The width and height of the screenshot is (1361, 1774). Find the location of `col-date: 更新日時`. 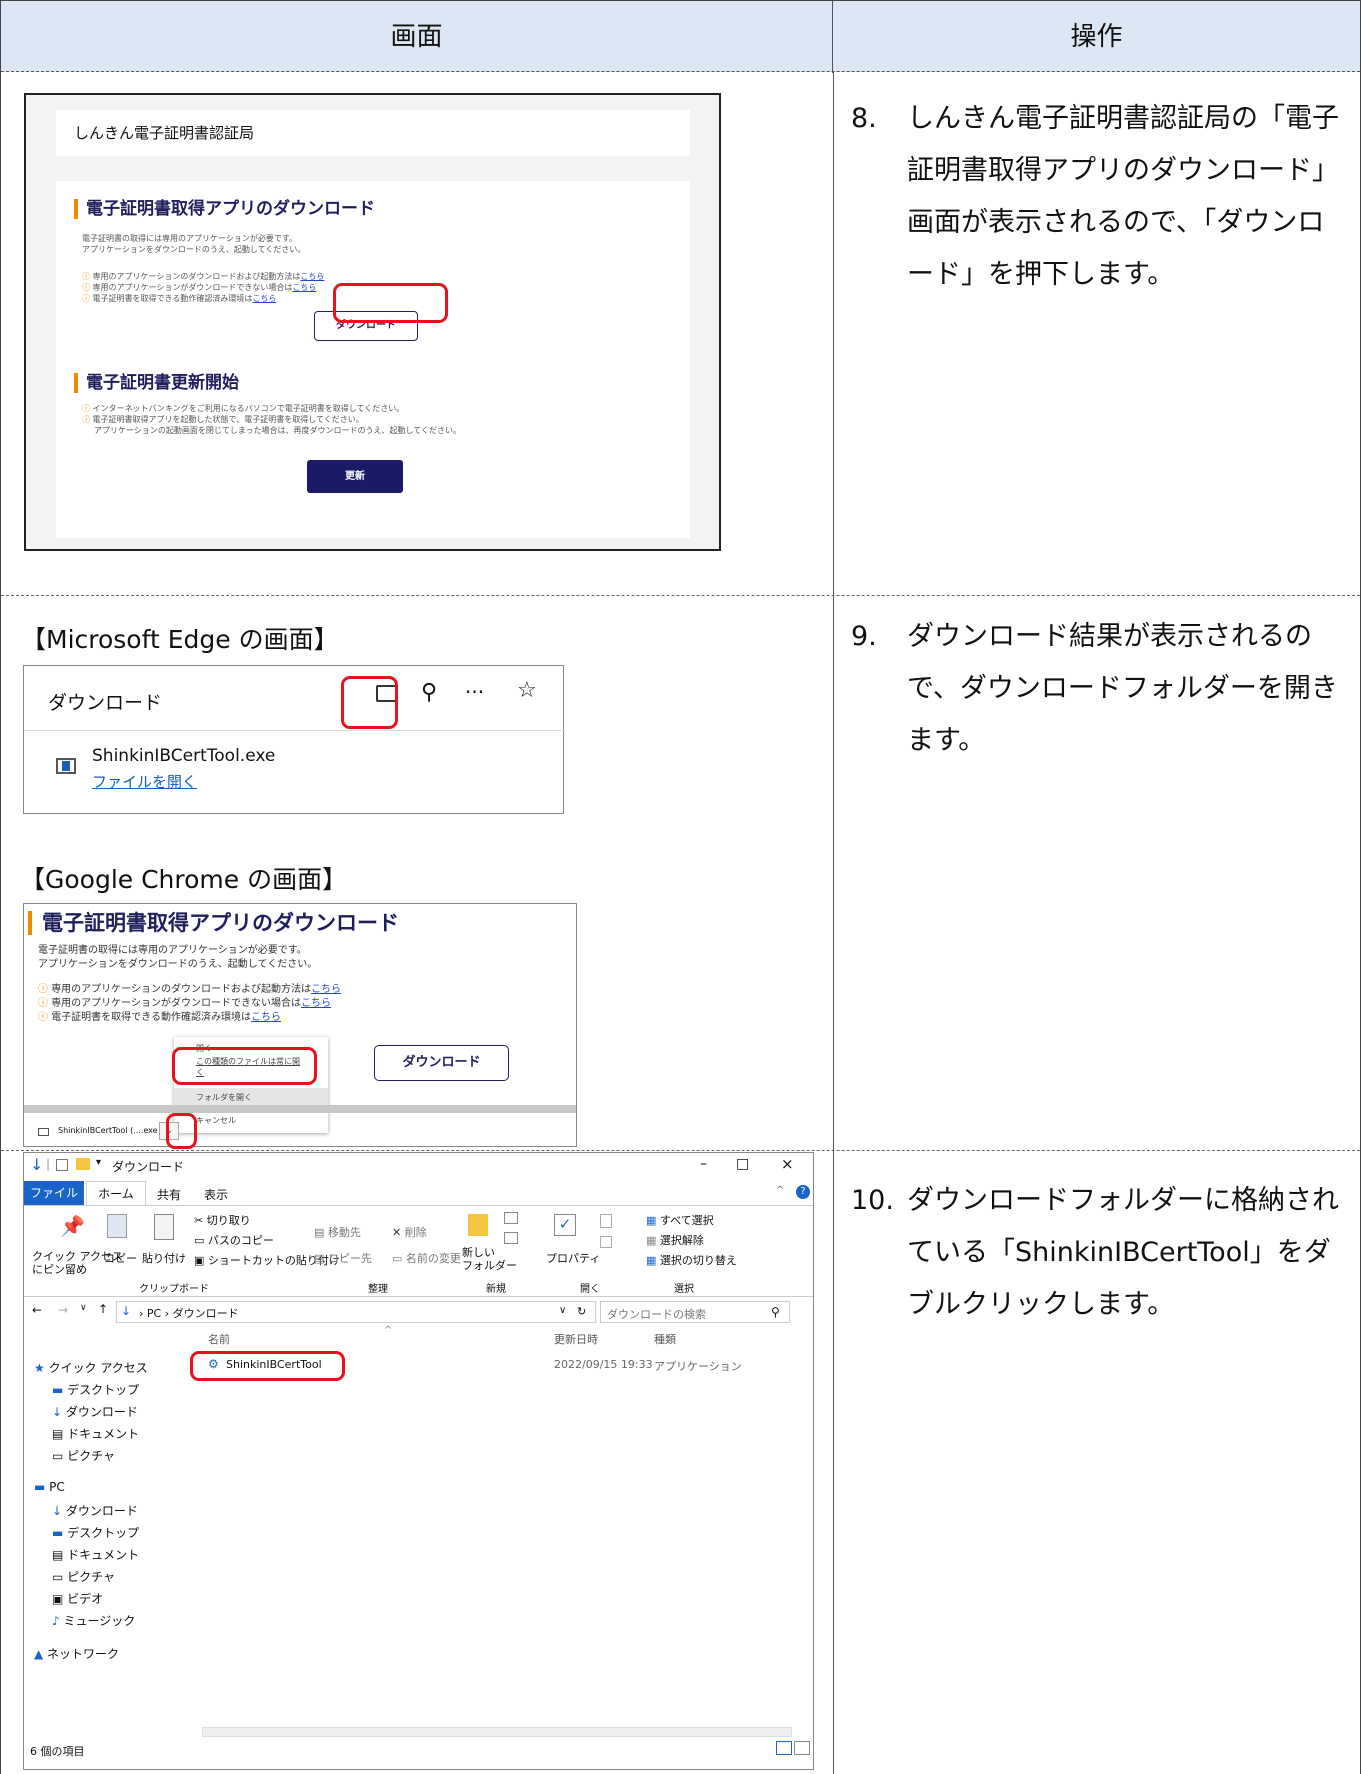

col-date: 更新日時 is located at coordinates (576, 1339).